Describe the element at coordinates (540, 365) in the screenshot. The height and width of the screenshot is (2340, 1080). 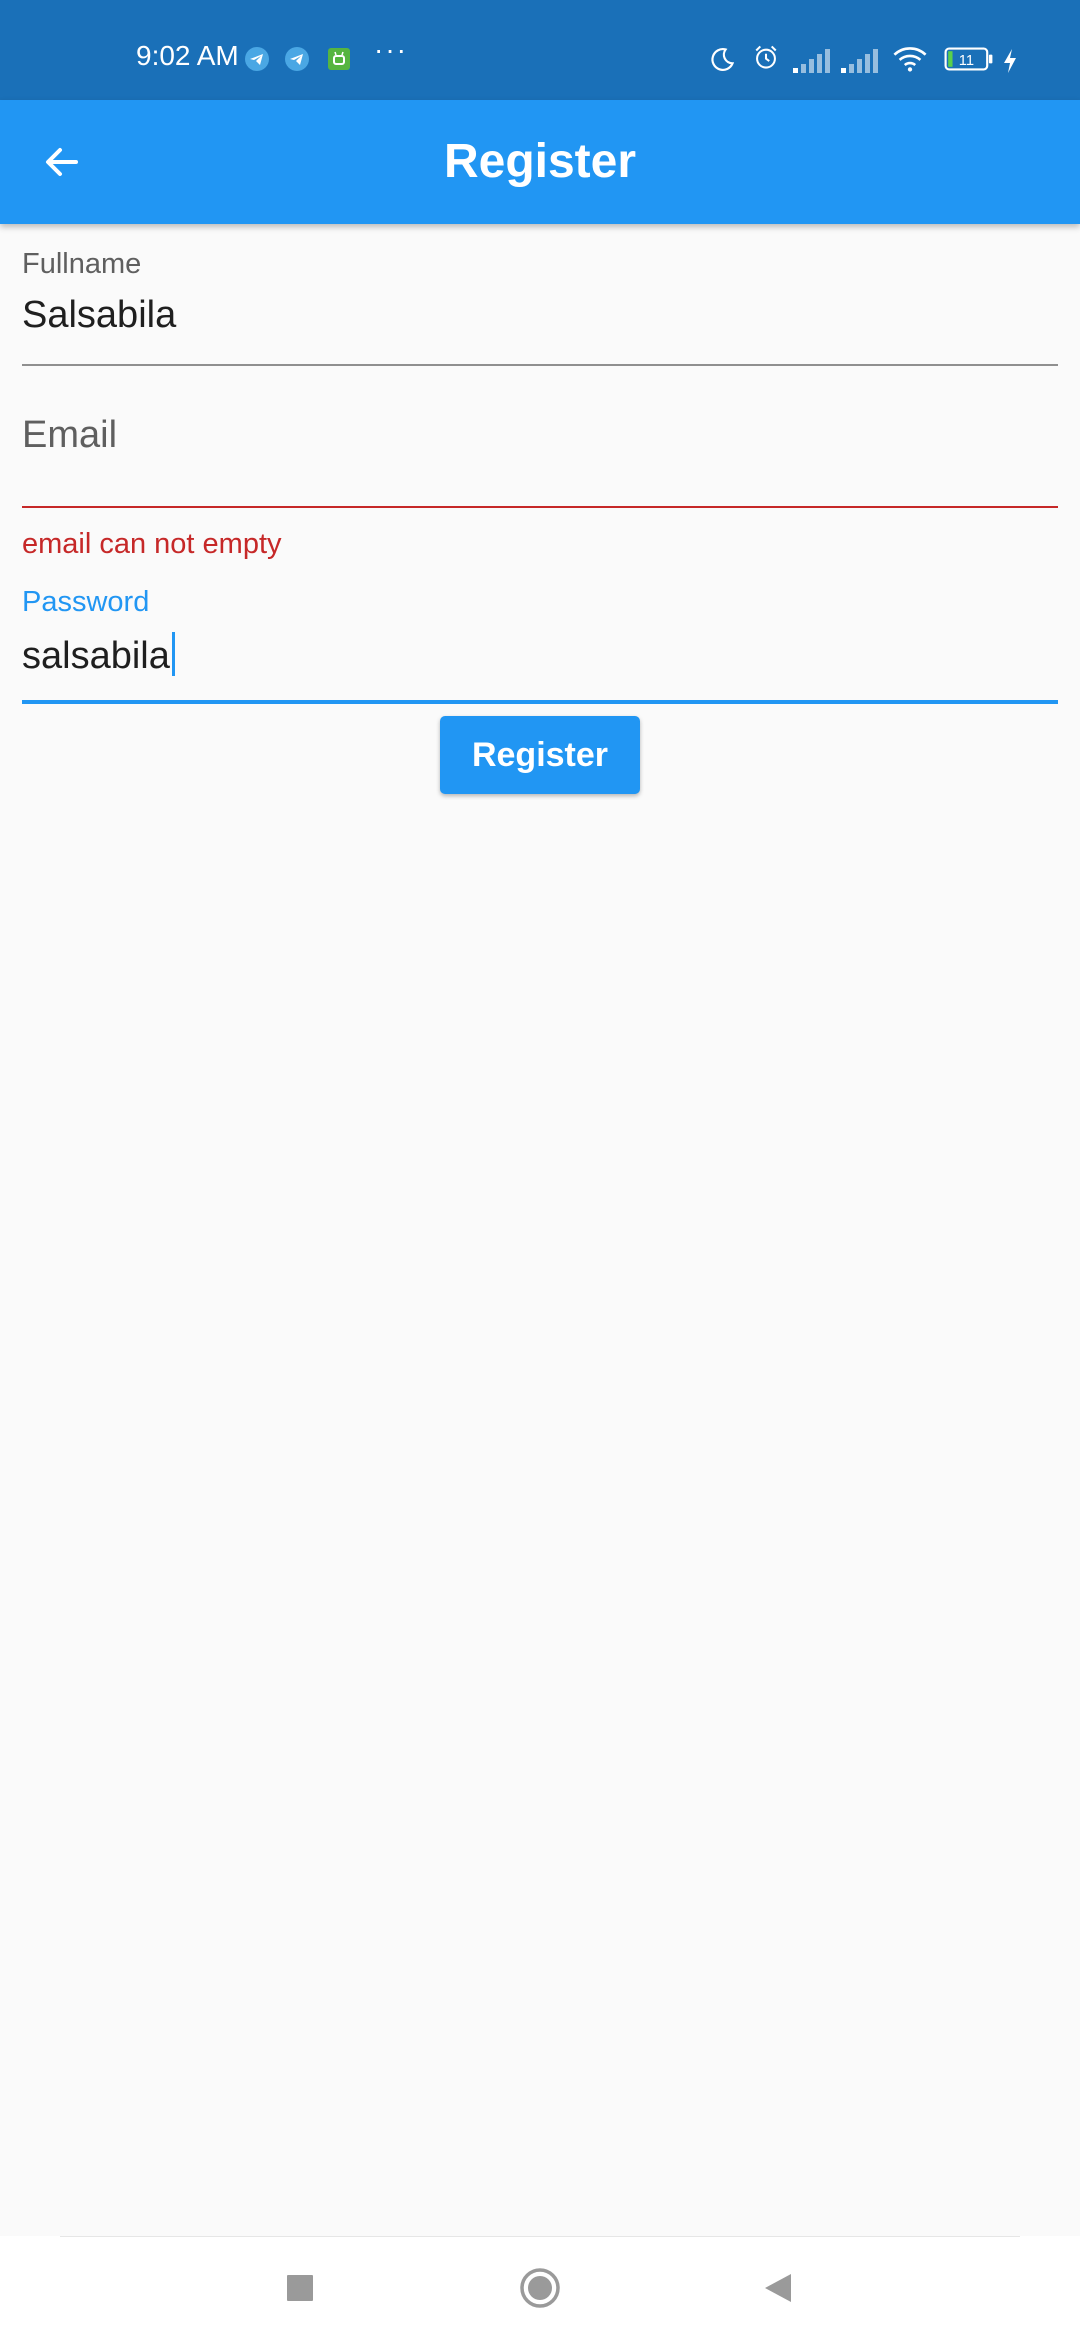
I see `fullname-underline` at that location.